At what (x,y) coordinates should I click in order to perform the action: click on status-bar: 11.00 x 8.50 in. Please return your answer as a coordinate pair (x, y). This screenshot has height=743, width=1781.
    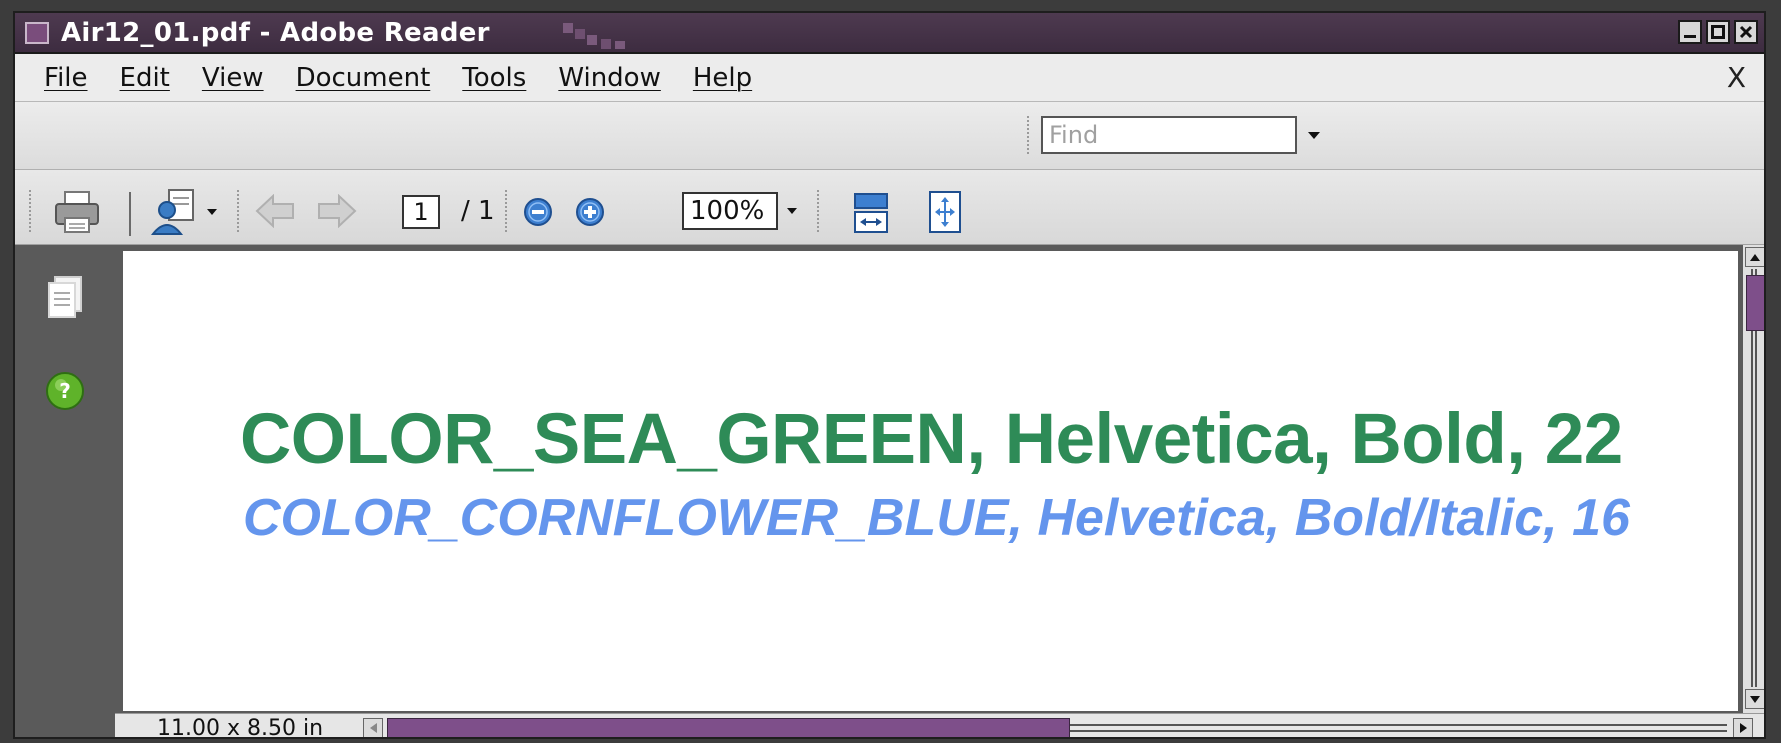
    Looking at the image, I should click on (939, 726).